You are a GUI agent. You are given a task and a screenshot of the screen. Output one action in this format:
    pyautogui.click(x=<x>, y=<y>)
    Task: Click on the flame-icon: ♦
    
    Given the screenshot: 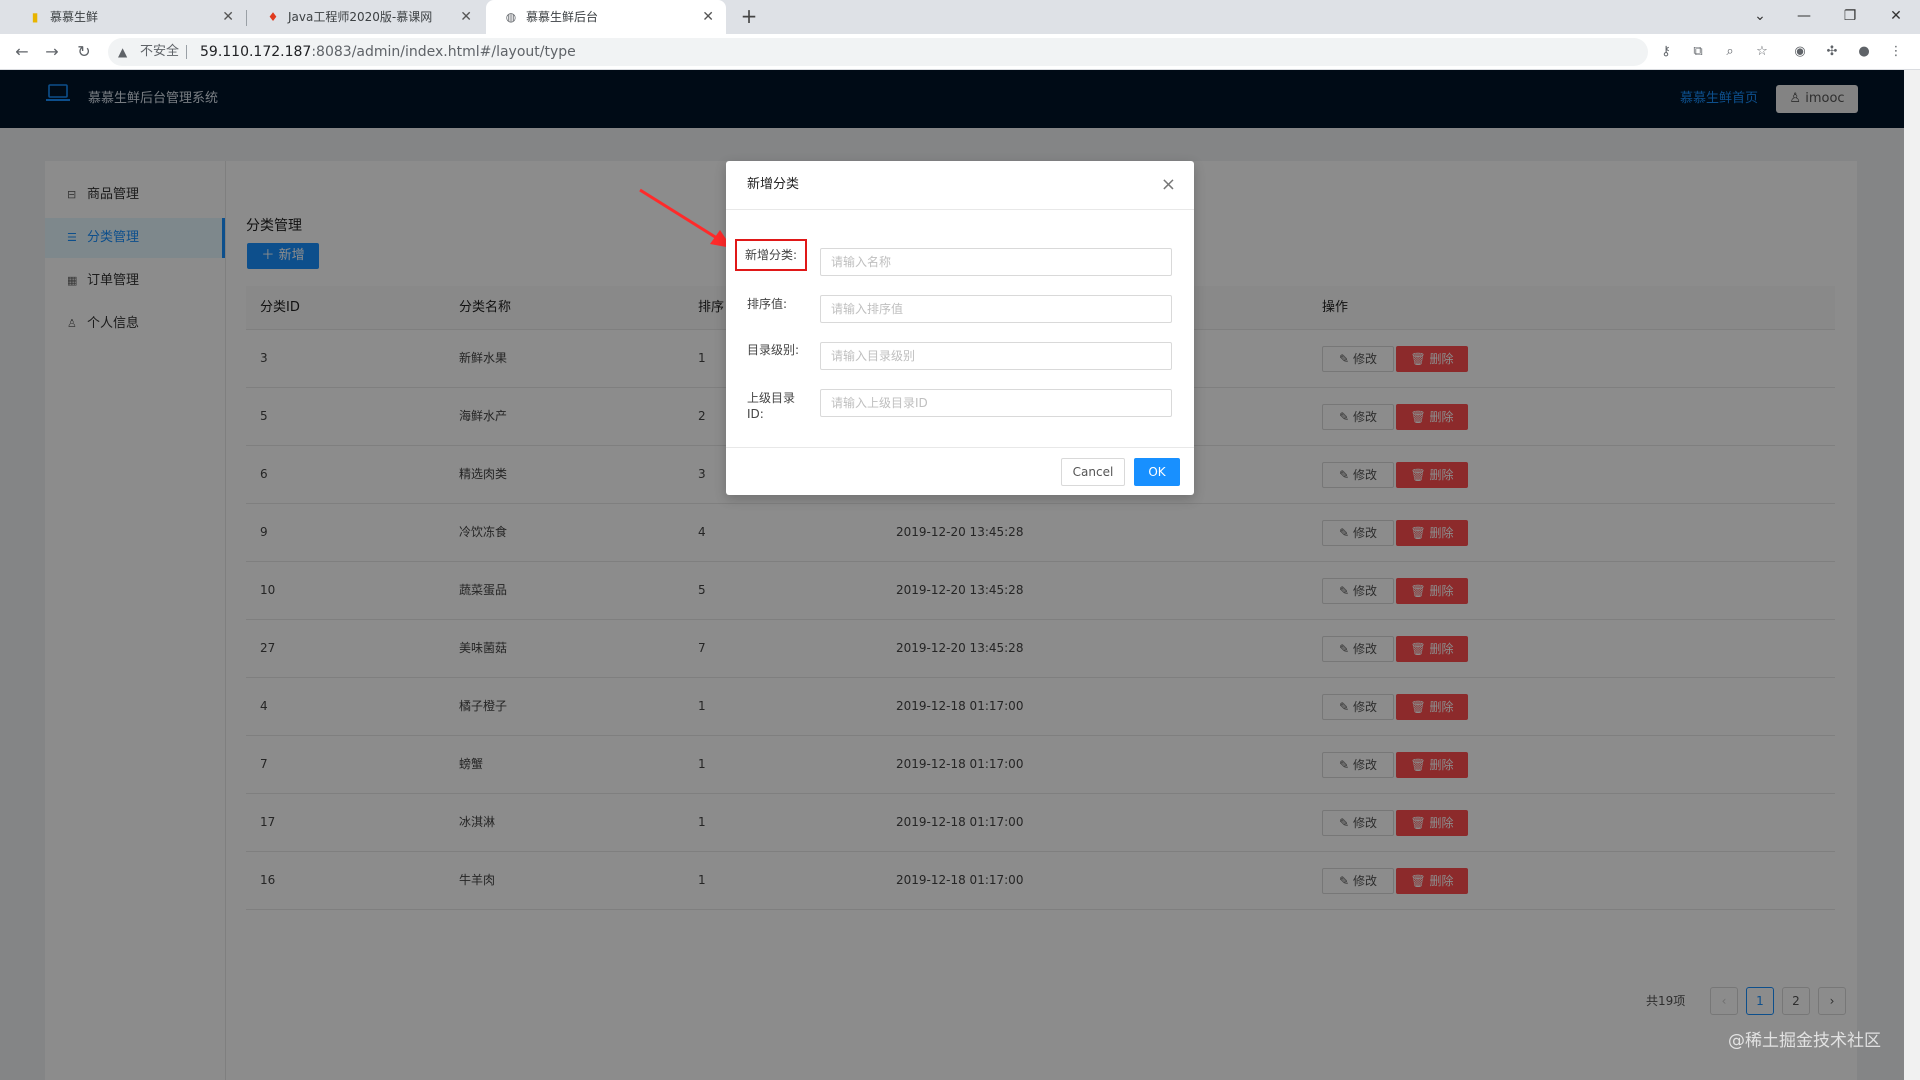 What is the action you would take?
    pyautogui.click(x=273, y=17)
    